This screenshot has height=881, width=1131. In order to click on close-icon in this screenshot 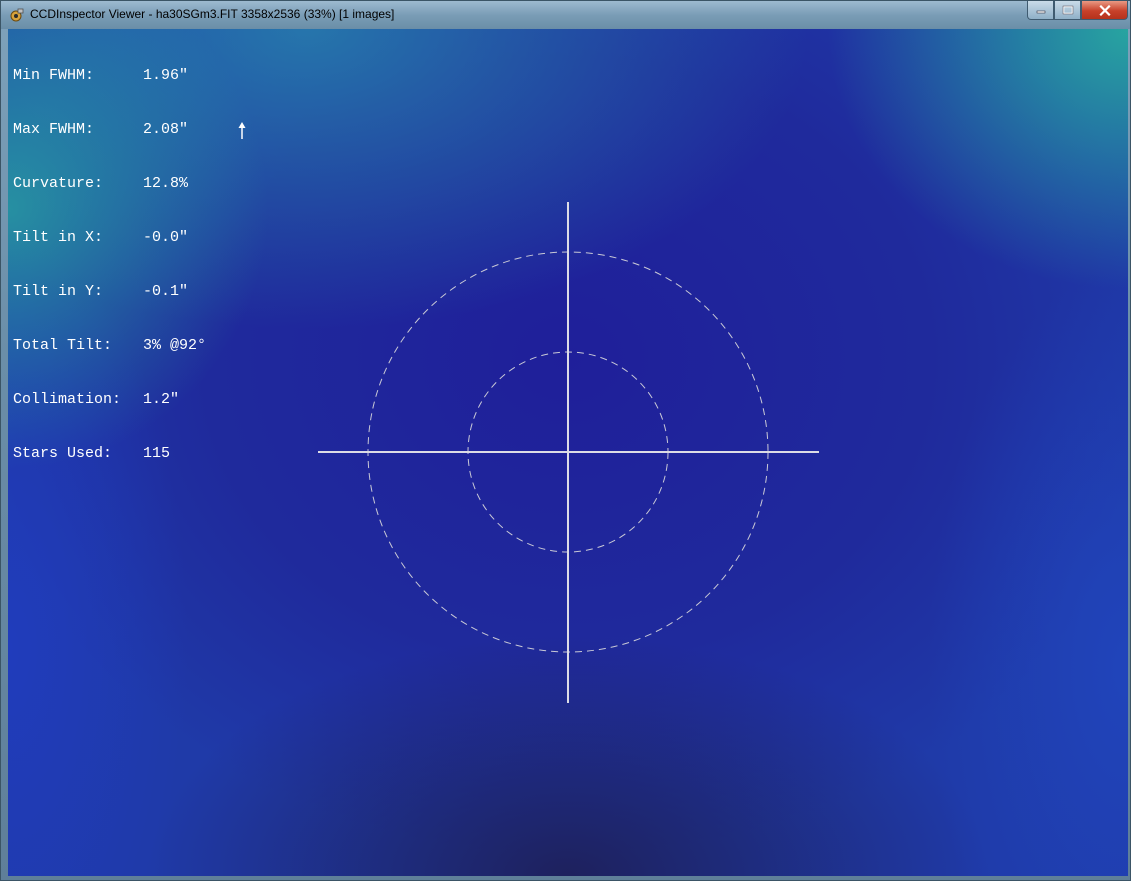, I will do `click(1104, 10)`.